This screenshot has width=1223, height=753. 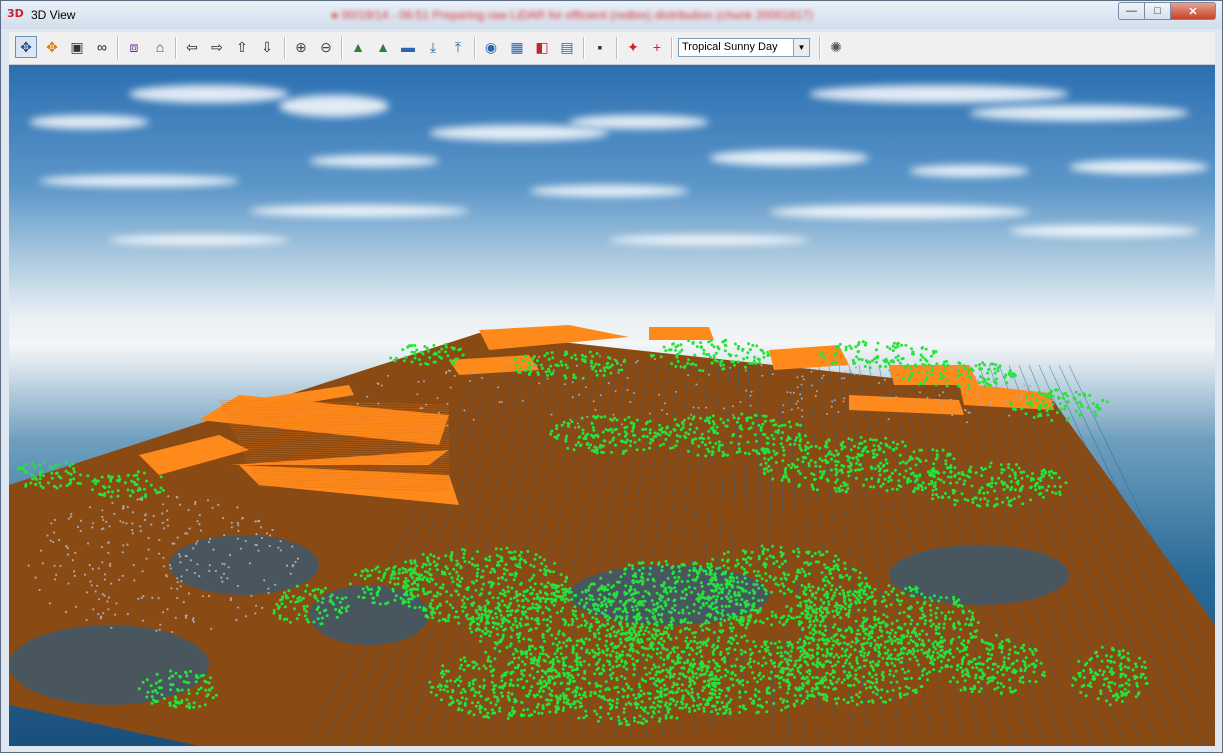 I want to click on box-tool-button: ⧈, so click(x=134, y=47).